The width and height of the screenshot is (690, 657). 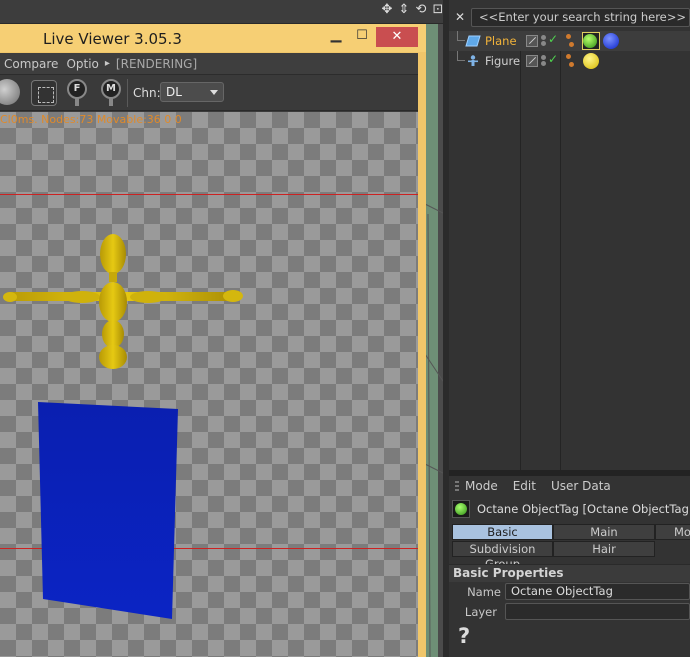 What do you see at coordinates (484, 592) in the screenshot?
I see `name-label: Name` at bounding box center [484, 592].